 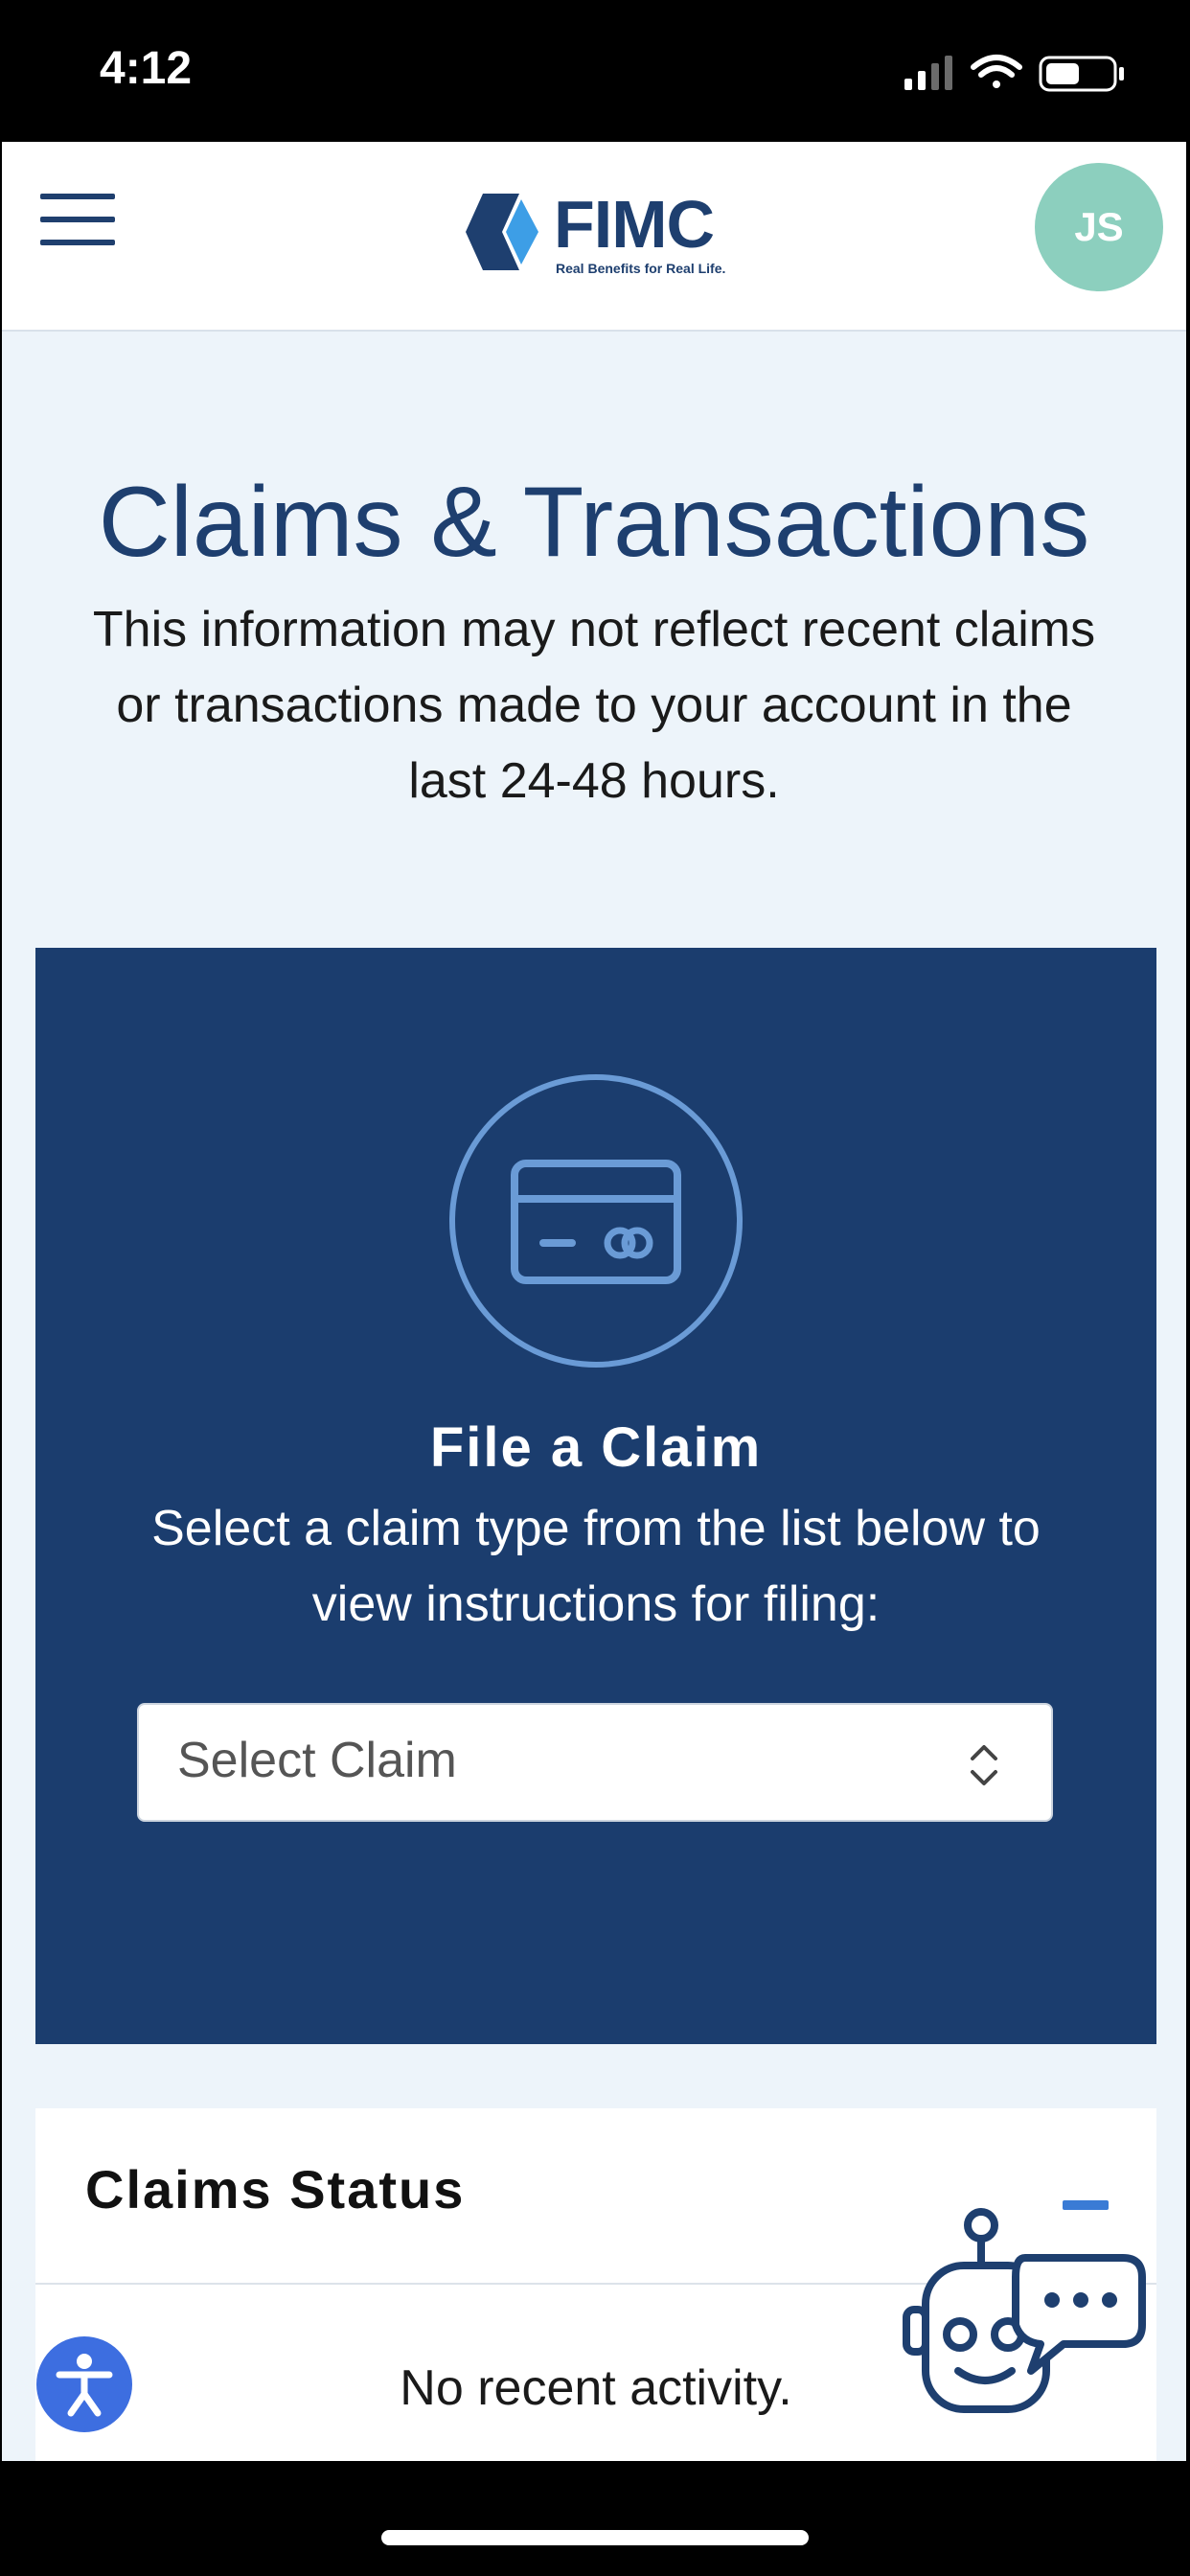 What do you see at coordinates (317, 1760) in the screenshot?
I see `select-claim-value: Select Claim` at bounding box center [317, 1760].